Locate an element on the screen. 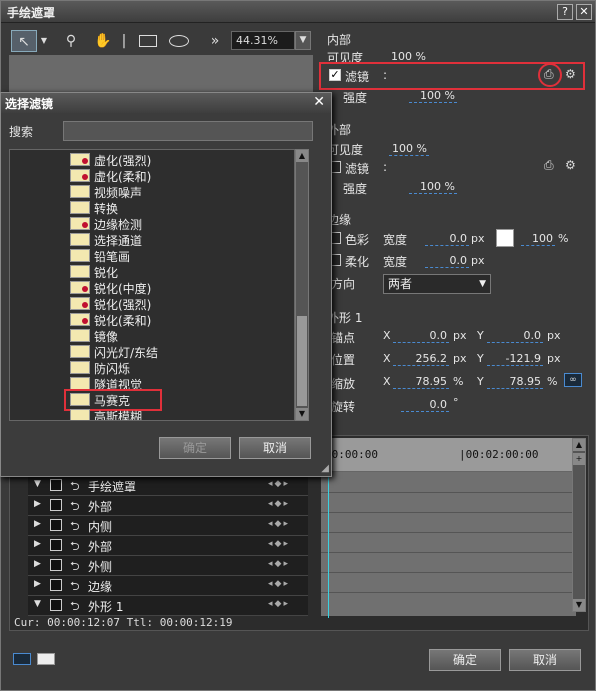 Image resolution: width=596 pixels, height=691 pixels. filter-item: 锐化 is located at coordinates (180, 272).